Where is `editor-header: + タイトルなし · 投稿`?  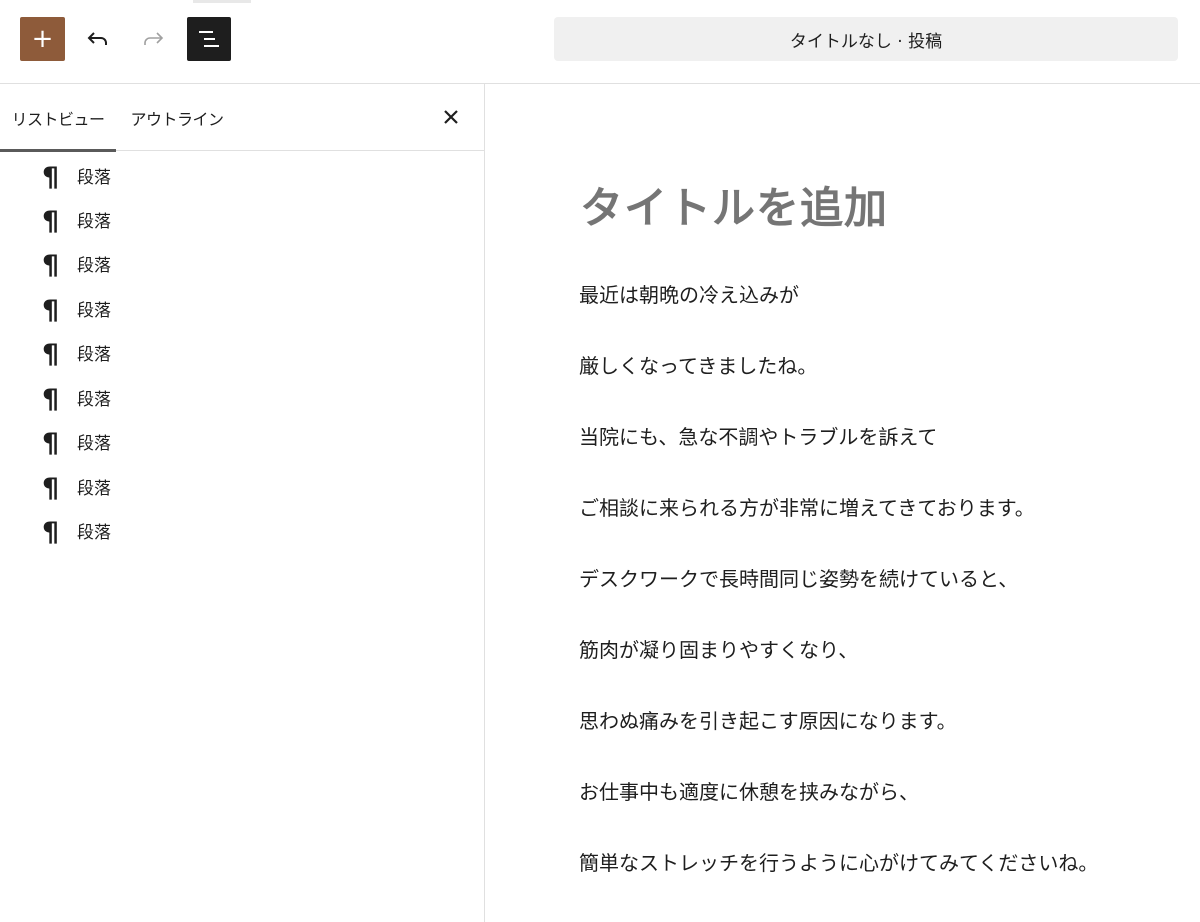 editor-header: + タイトルなし · 投稿 is located at coordinates (600, 42).